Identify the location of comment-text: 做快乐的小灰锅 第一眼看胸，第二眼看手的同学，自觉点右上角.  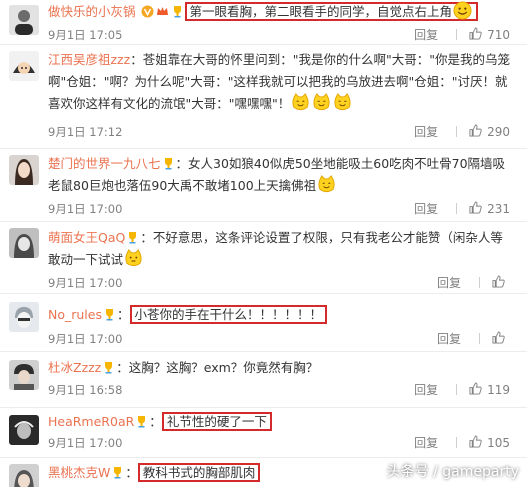
(281, 12).